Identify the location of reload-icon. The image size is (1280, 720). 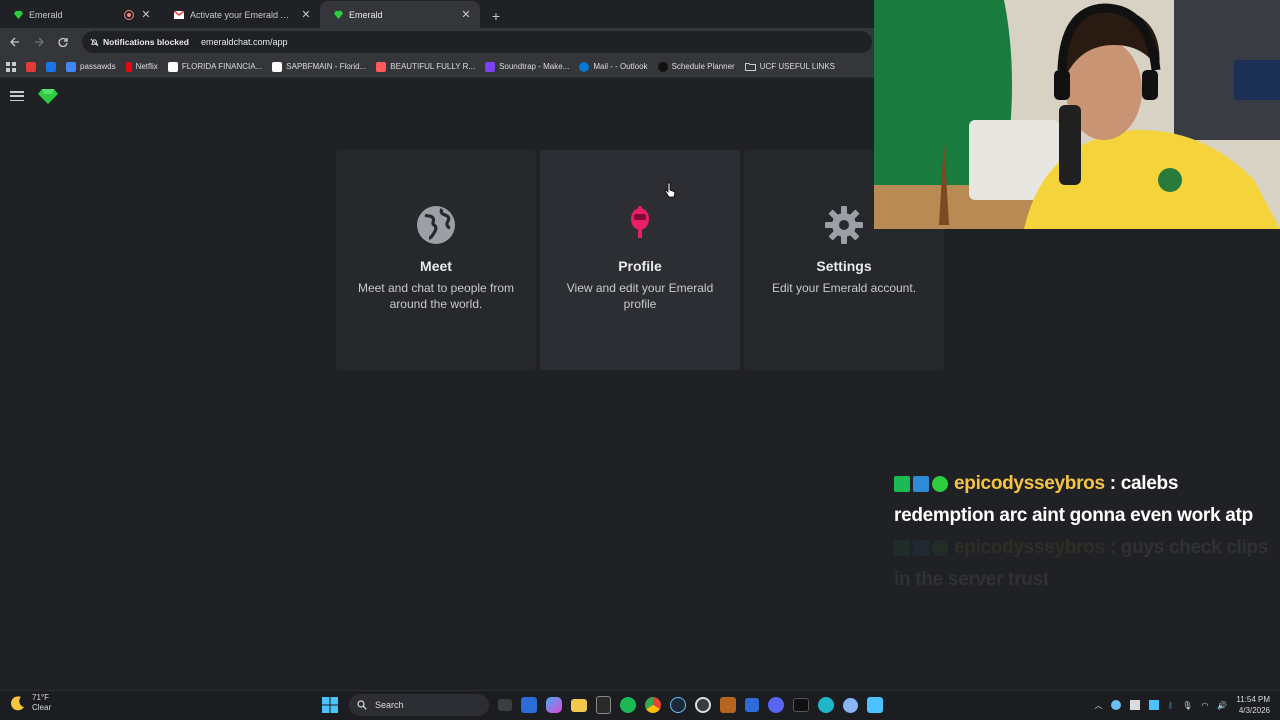
(63, 42).